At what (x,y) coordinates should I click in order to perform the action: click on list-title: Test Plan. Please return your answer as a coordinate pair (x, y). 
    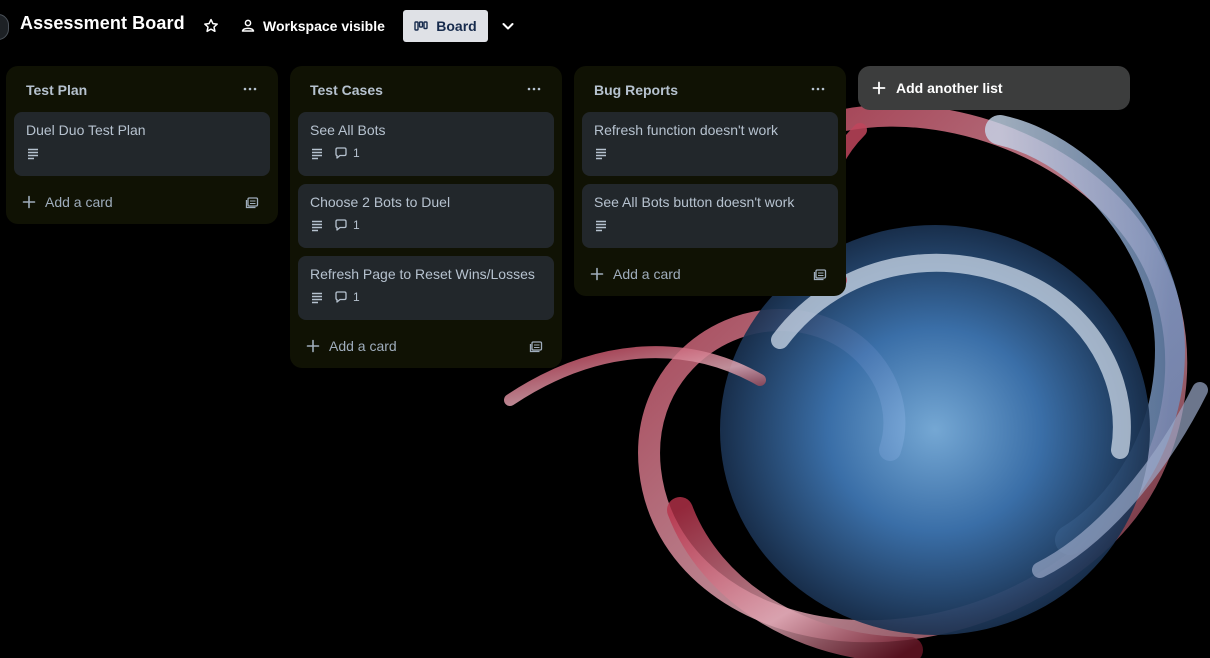
    Looking at the image, I should click on (56, 90).